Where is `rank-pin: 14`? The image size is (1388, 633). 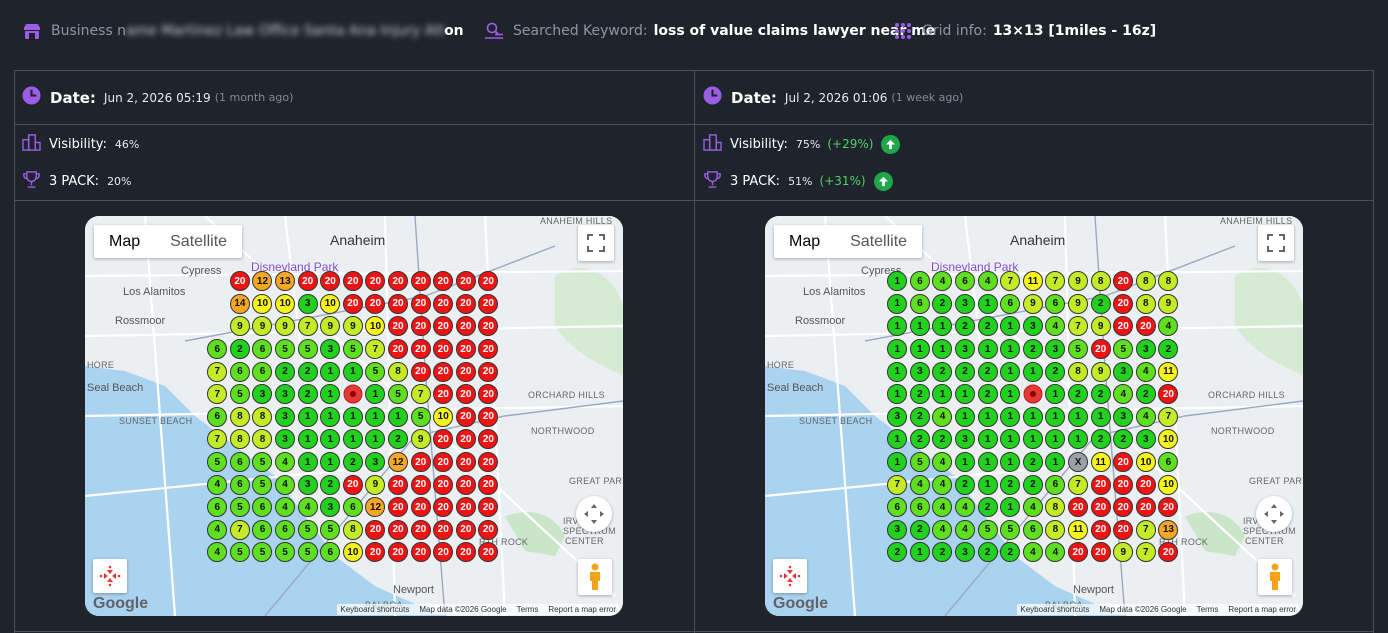 rank-pin: 14 is located at coordinates (239, 303).